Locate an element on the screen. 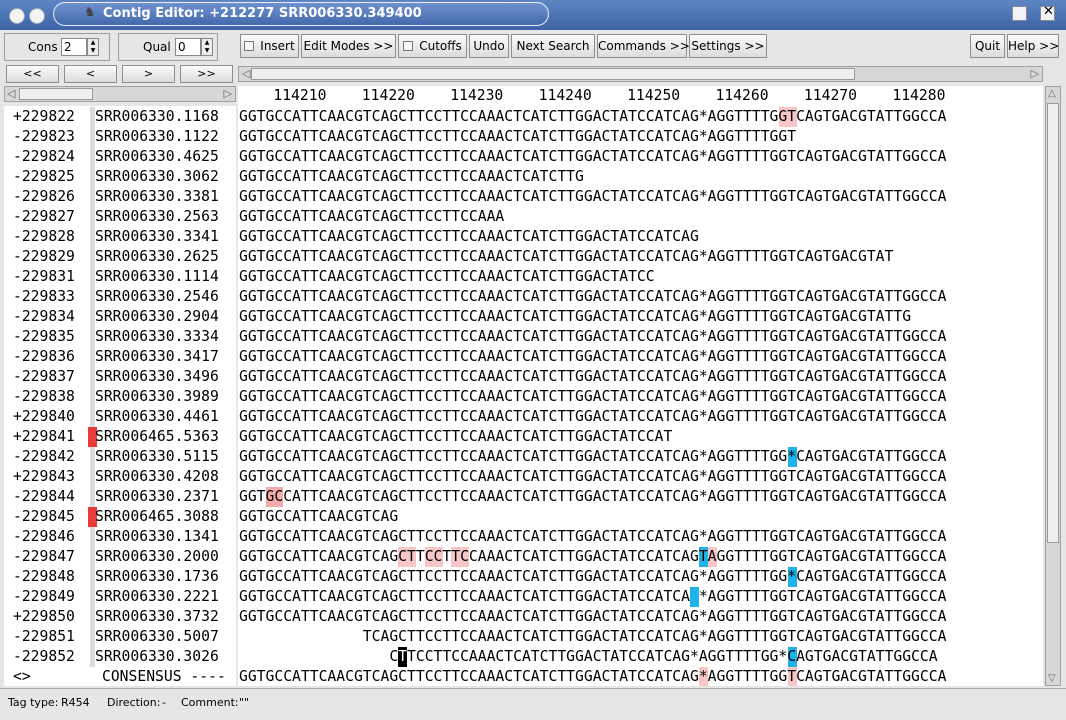 This screenshot has width=1066, height=720. window-menu-button is located at coordinates (17, 16).